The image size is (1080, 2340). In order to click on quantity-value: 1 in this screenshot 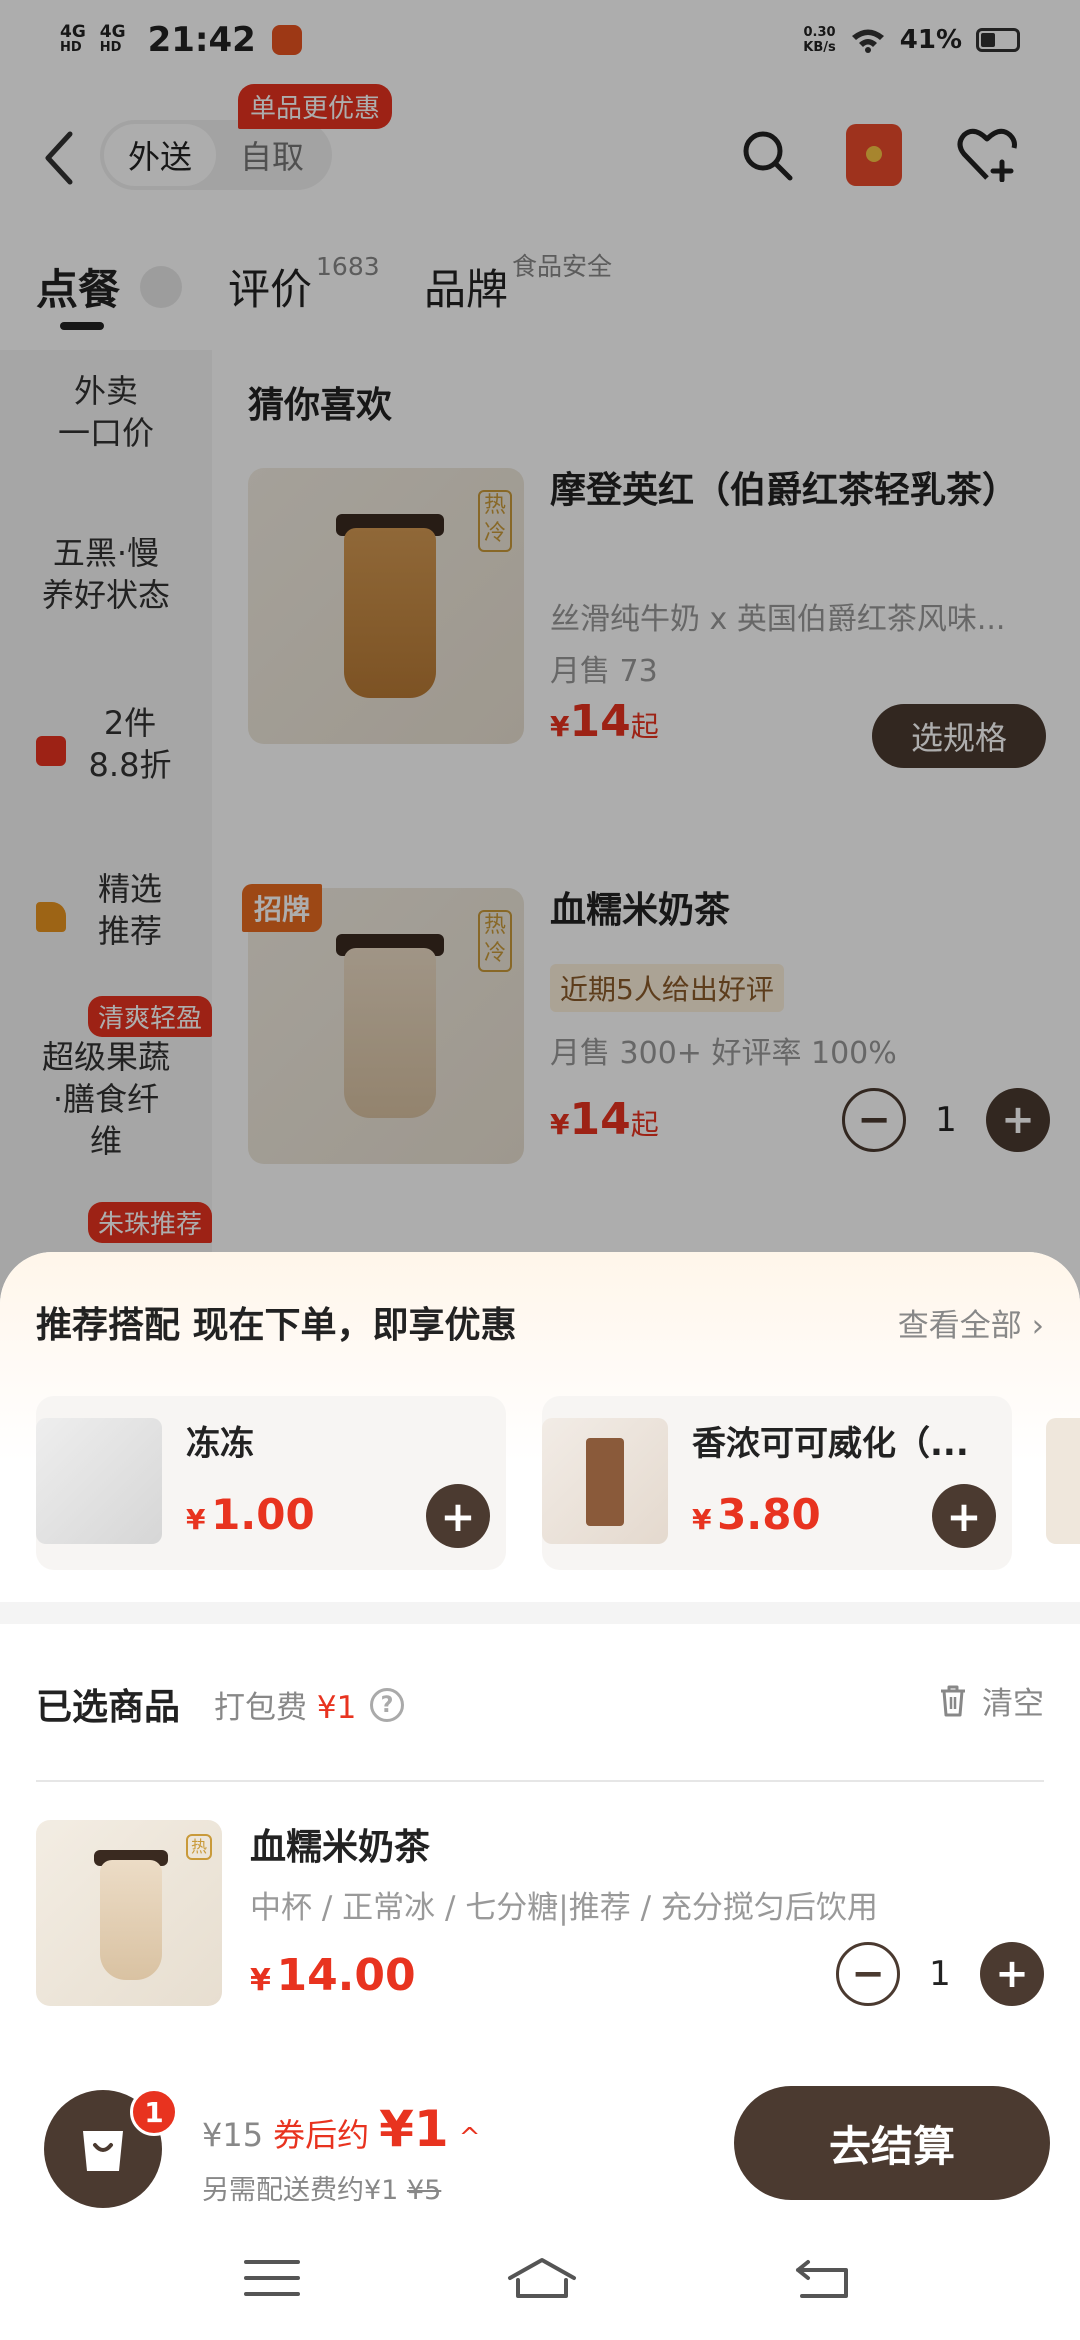, I will do `click(940, 1974)`.